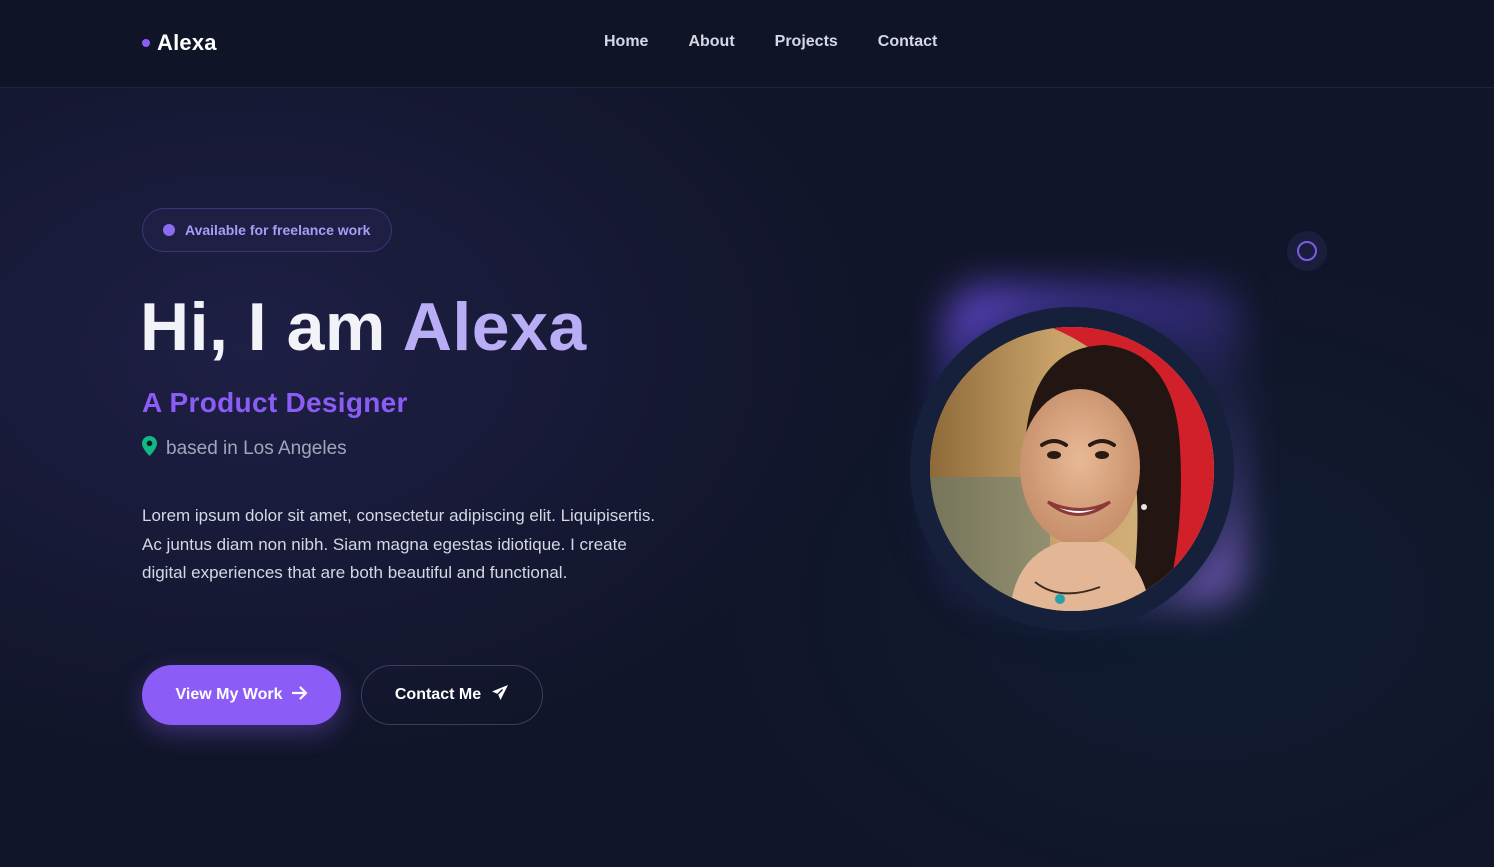 The height and width of the screenshot is (867, 1494). What do you see at coordinates (229, 694) in the screenshot?
I see `view-my-work-label: View My Work` at bounding box center [229, 694].